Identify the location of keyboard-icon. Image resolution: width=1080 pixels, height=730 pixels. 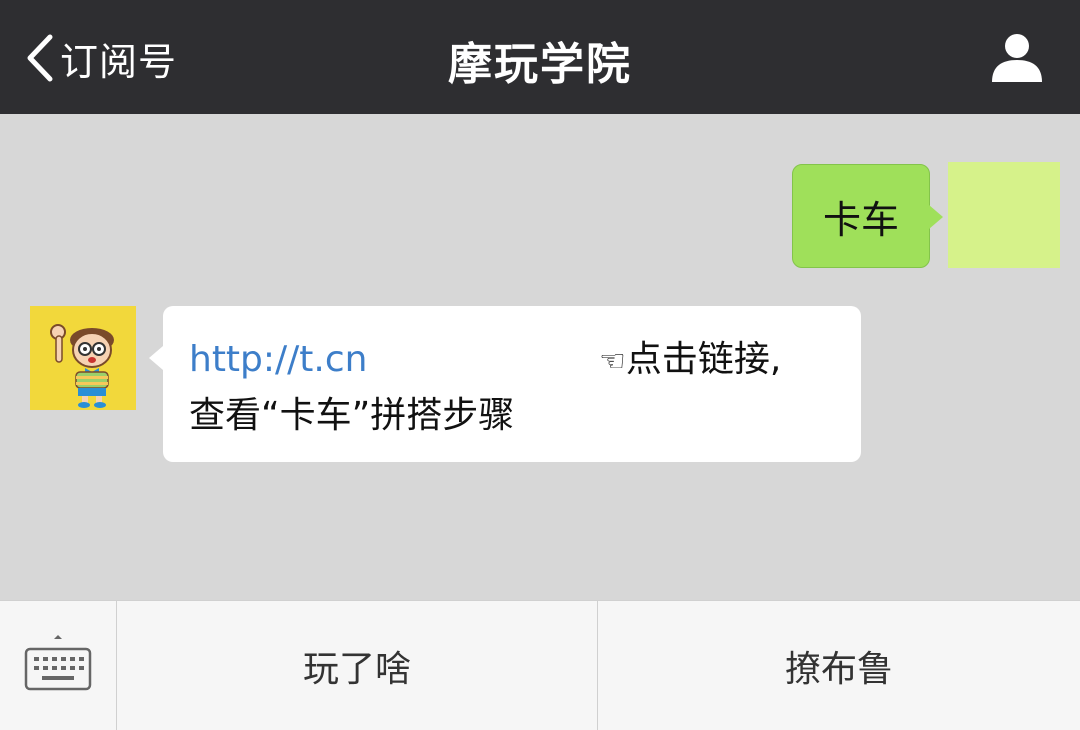
(58, 665).